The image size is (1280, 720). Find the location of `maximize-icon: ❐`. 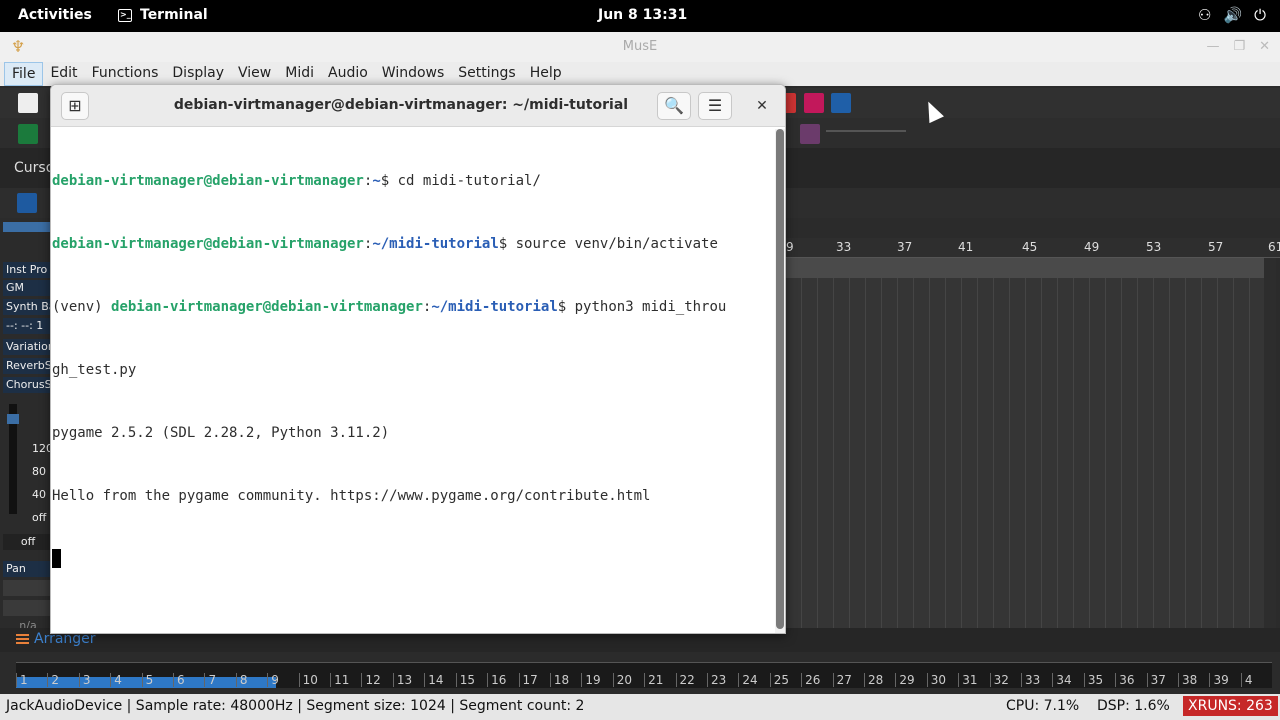

maximize-icon: ❐ is located at coordinates (1239, 47).